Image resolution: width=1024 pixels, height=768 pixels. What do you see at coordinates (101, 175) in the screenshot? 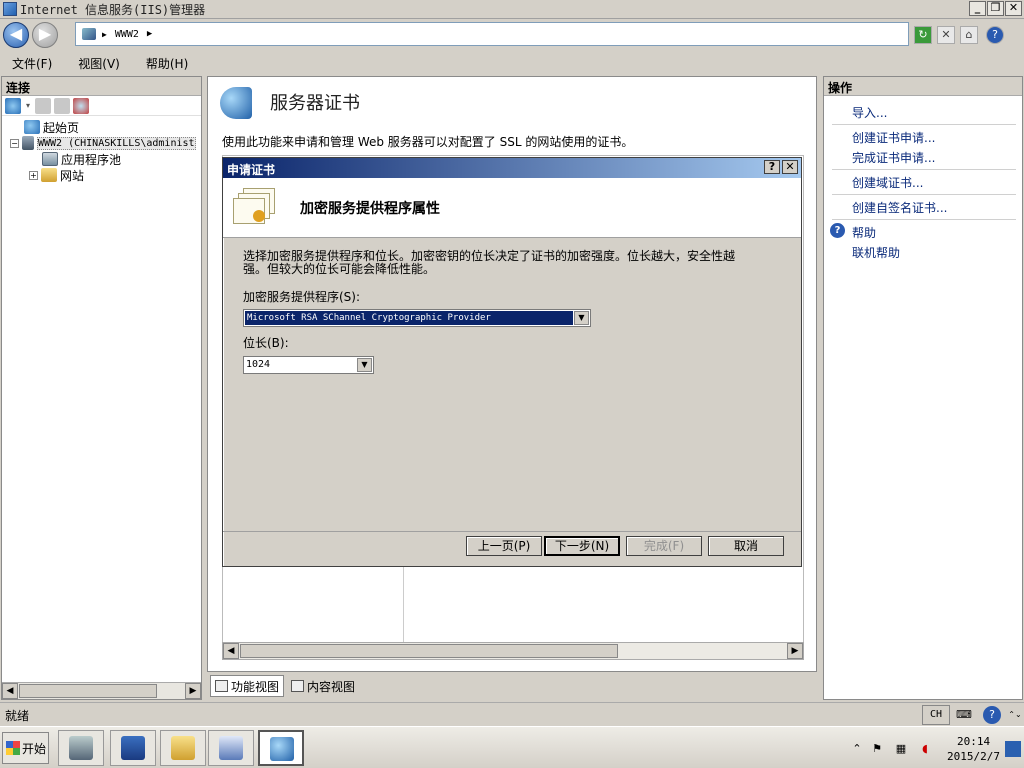
I see `tree-item-sites: + 网站` at bounding box center [101, 175].